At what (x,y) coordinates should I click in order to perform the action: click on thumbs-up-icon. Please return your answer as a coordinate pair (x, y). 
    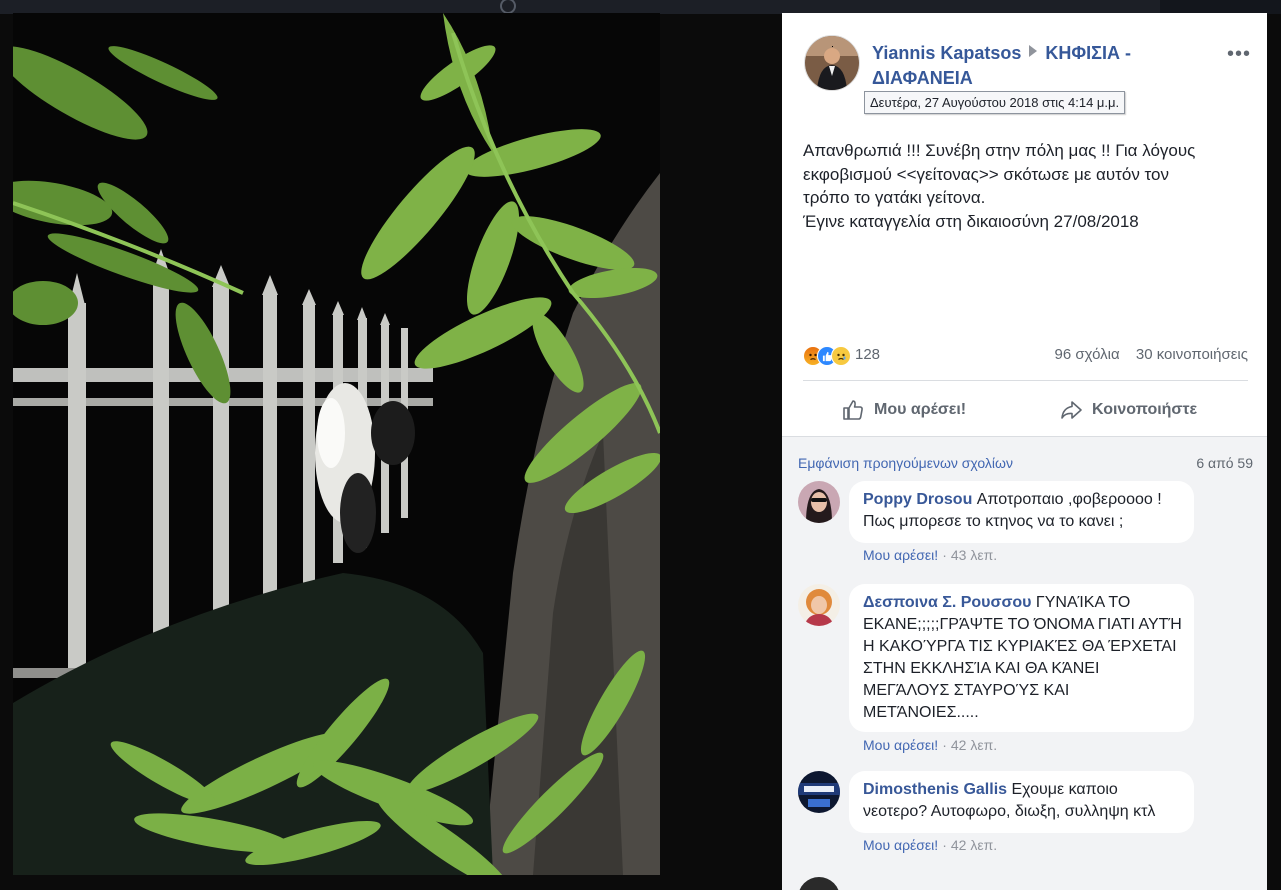
    Looking at the image, I should click on (853, 410).